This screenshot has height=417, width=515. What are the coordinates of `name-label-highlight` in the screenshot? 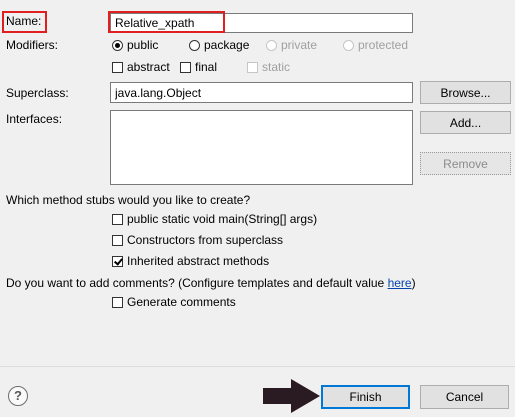 It's located at (24, 22).